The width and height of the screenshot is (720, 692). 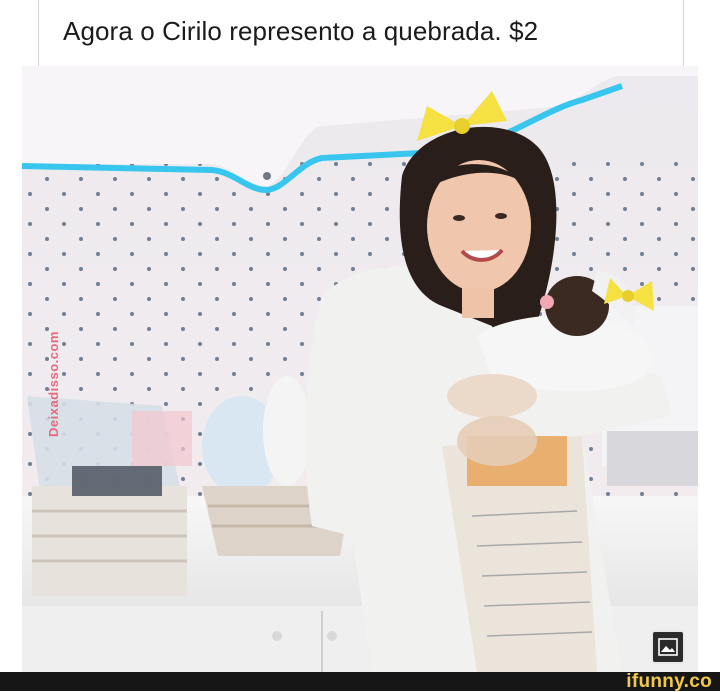 I want to click on post-caption: Agora o Cirilo represento a quebrada. $2, so click(x=301, y=31).